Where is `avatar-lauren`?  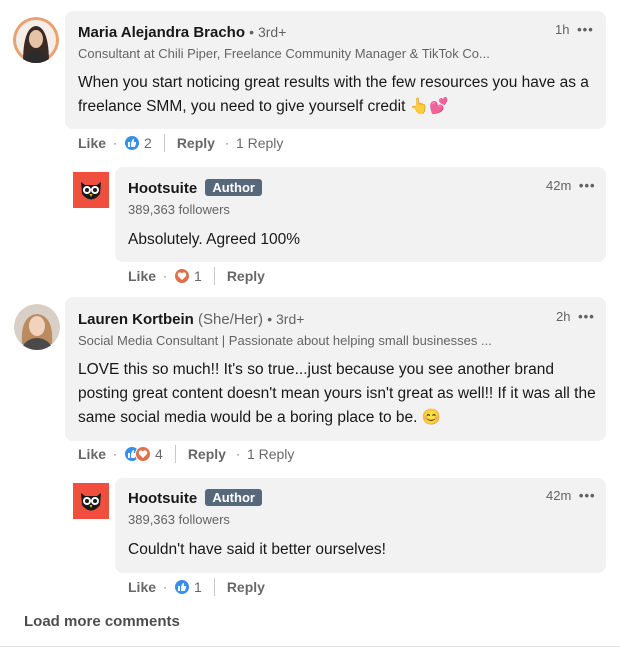 avatar-lauren is located at coordinates (37, 327).